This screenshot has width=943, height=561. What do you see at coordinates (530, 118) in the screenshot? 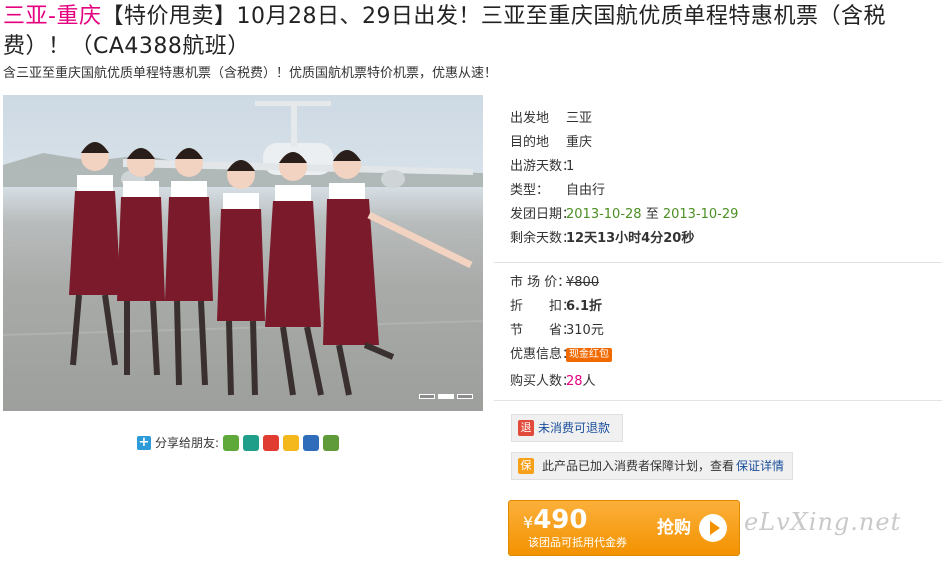
I see `departure-label: 出发地` at bounding box center [530, 118].